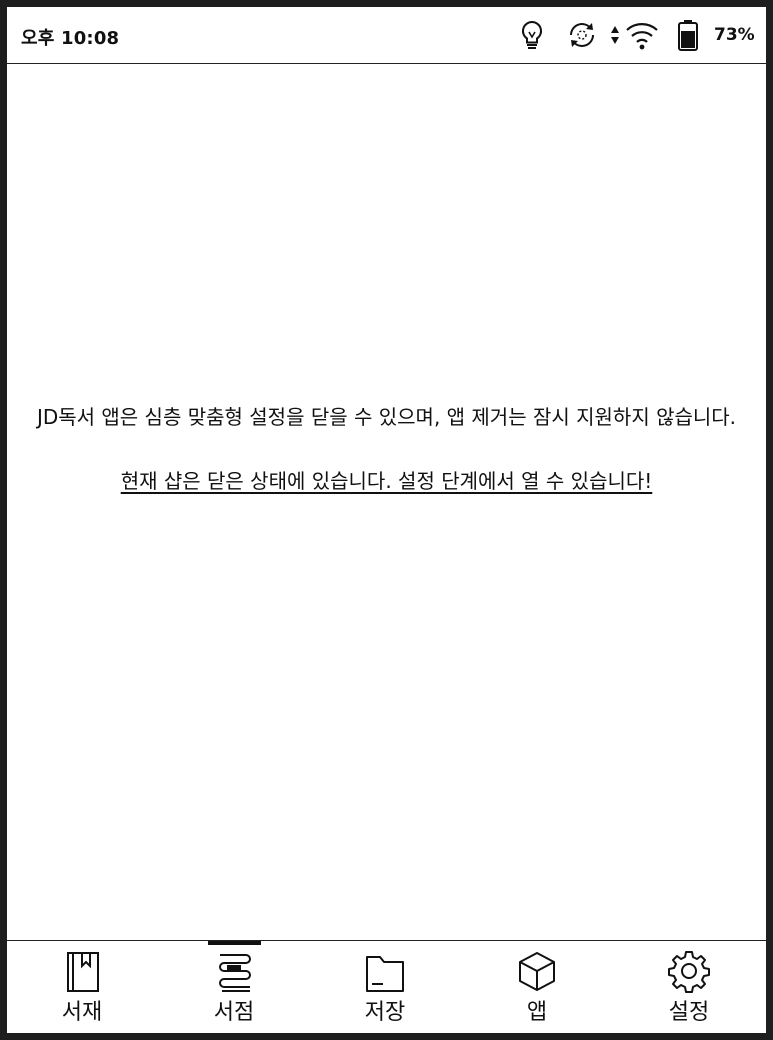 The image size is (773, 1040). I want to click on nav-item-bookstore: 서점, so click(234, 987).